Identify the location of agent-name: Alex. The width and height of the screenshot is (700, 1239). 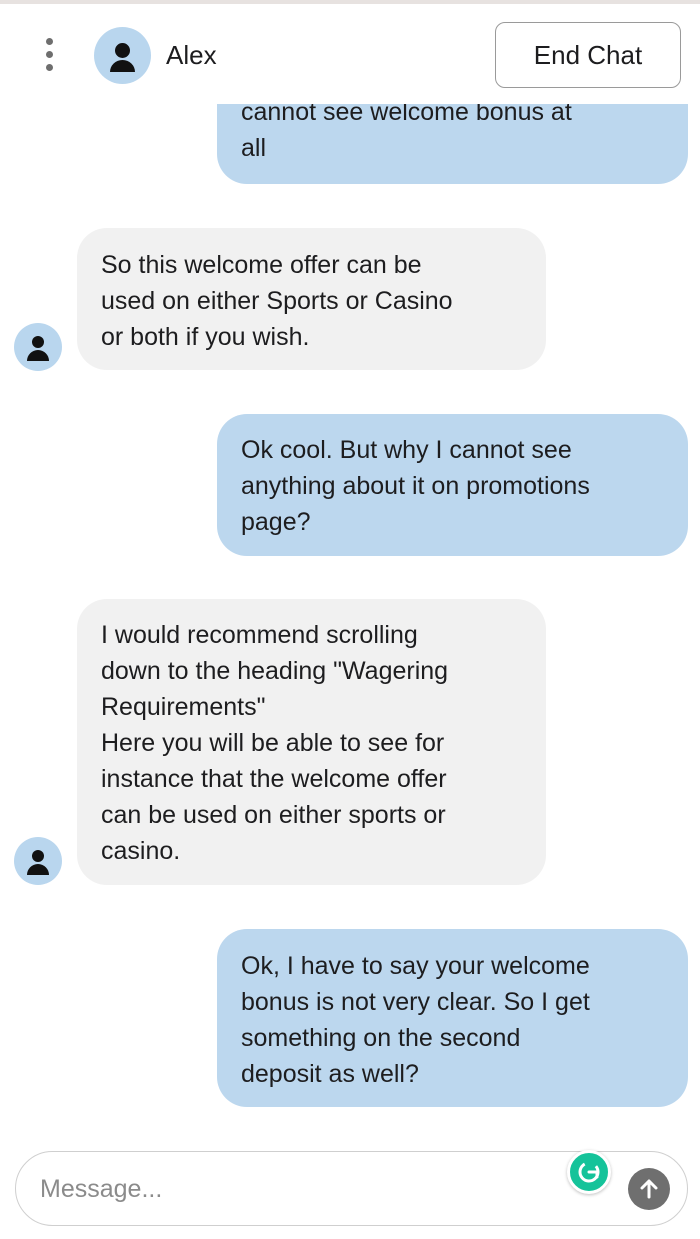
(191, 55).